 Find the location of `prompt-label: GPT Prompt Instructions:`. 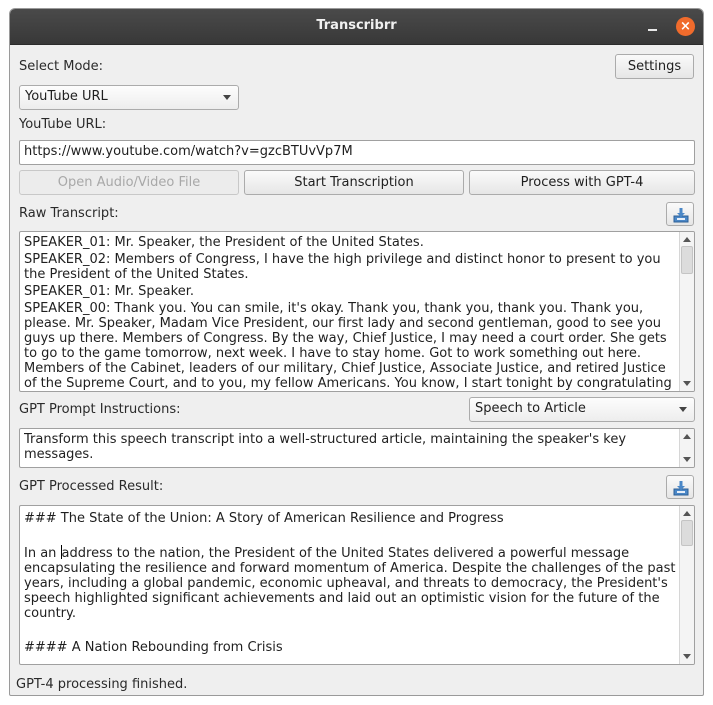

prompt-label: GPT Prompt Instructions: is located at coordinates (100, 409).